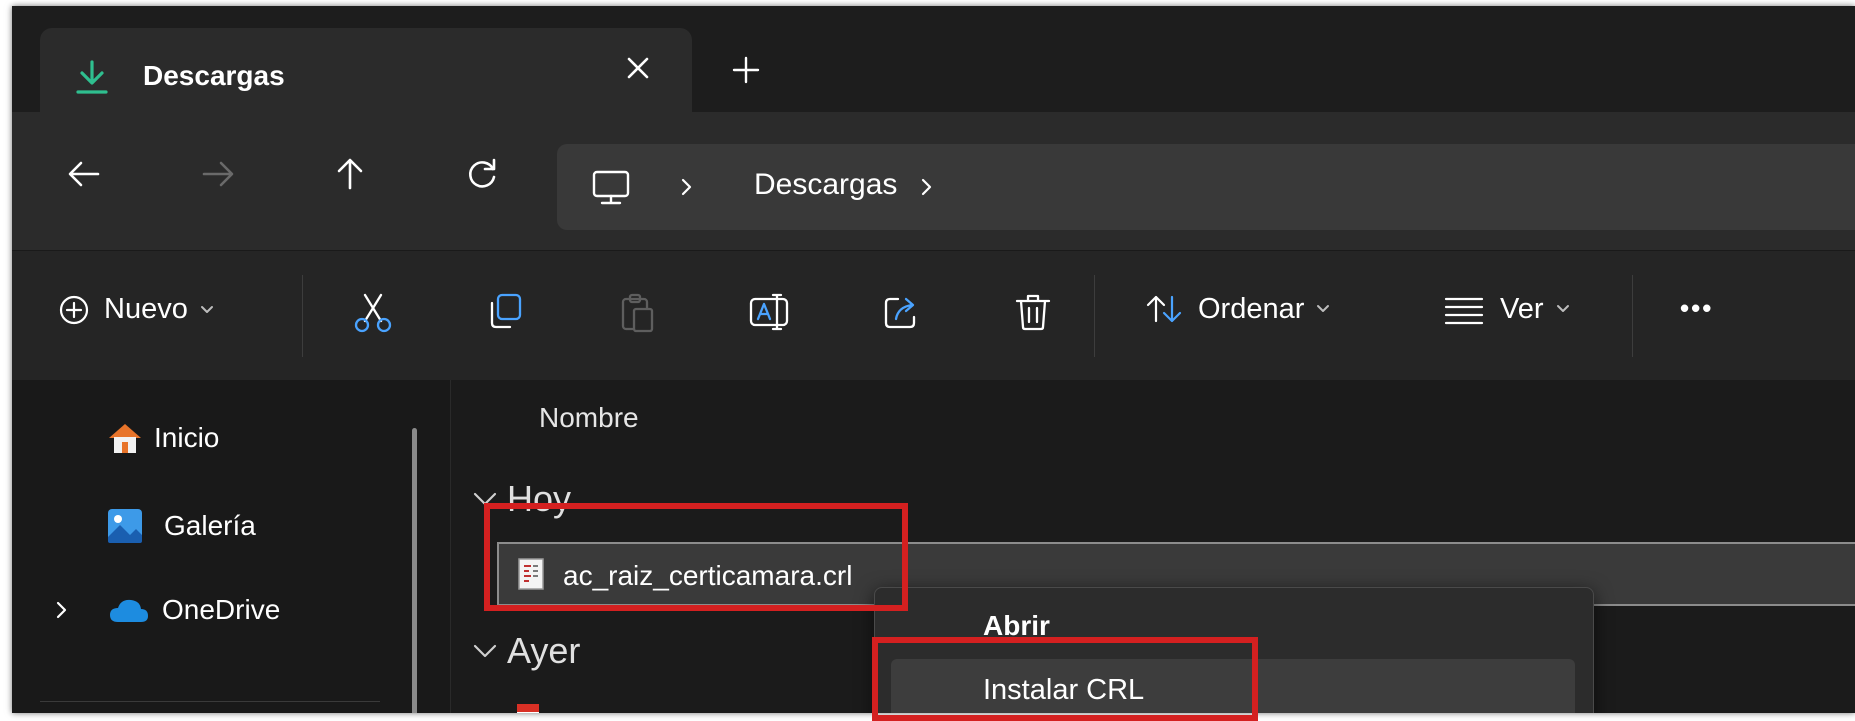 The height and width of the screenshot is (721, 1855). Describe the element at coordinates (125, 526) in the screenshot. I see `gallery-icon` at that location.